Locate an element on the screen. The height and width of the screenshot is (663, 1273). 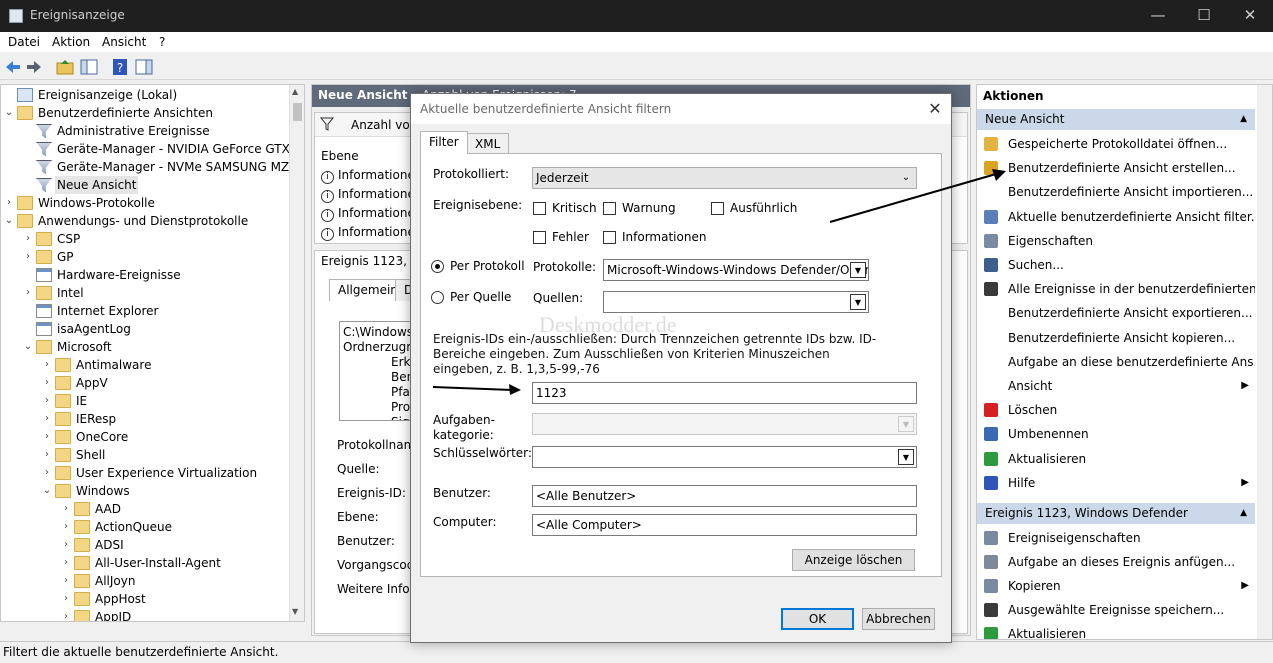
menu-ansicht: Ansicht is located at coordinates (124, 42).